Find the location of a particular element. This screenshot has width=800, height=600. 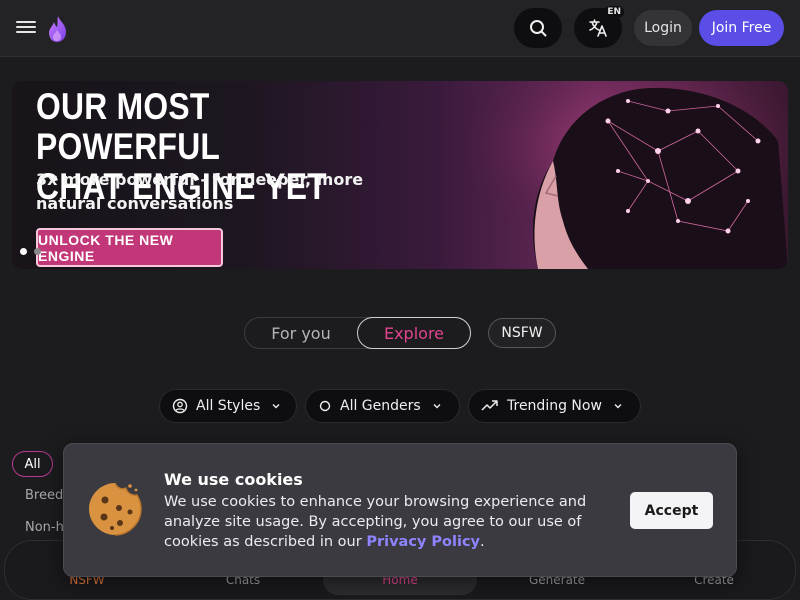

translate-icon is located at coordinates (598, 28).